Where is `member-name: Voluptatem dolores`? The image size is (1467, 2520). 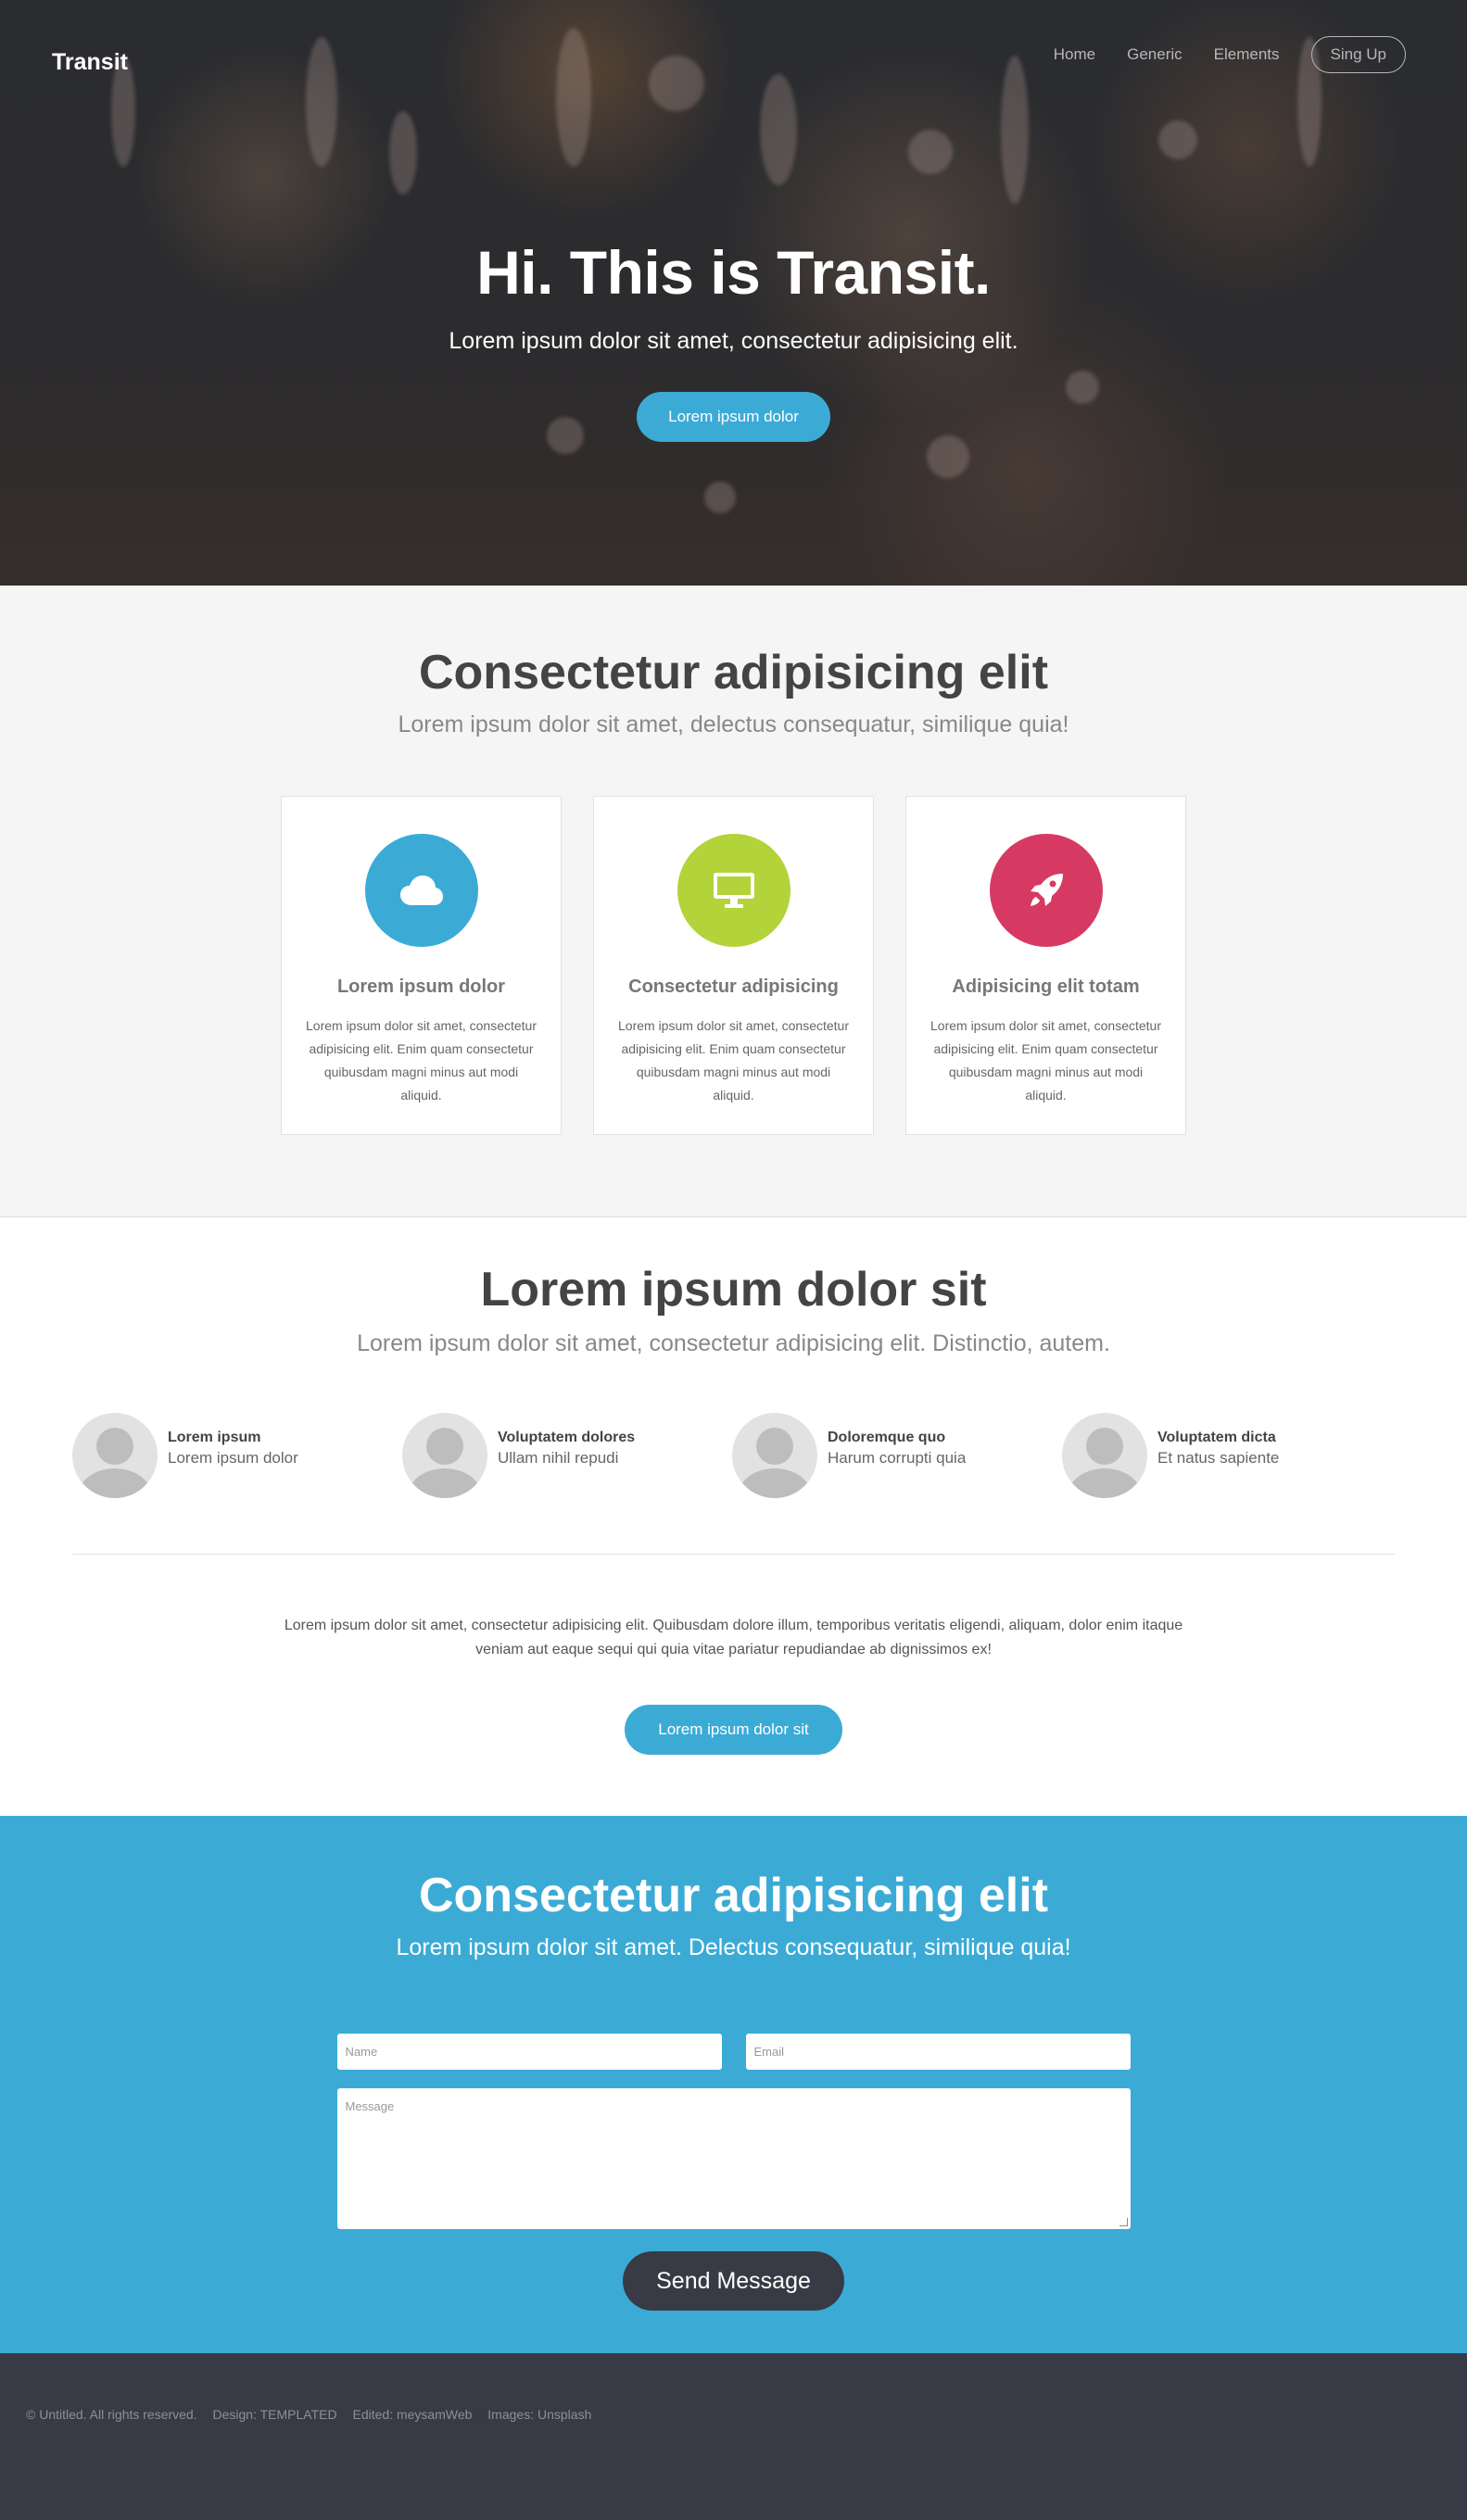 member-name: Voluptatem dolores is located at coordinates (567, 1437).